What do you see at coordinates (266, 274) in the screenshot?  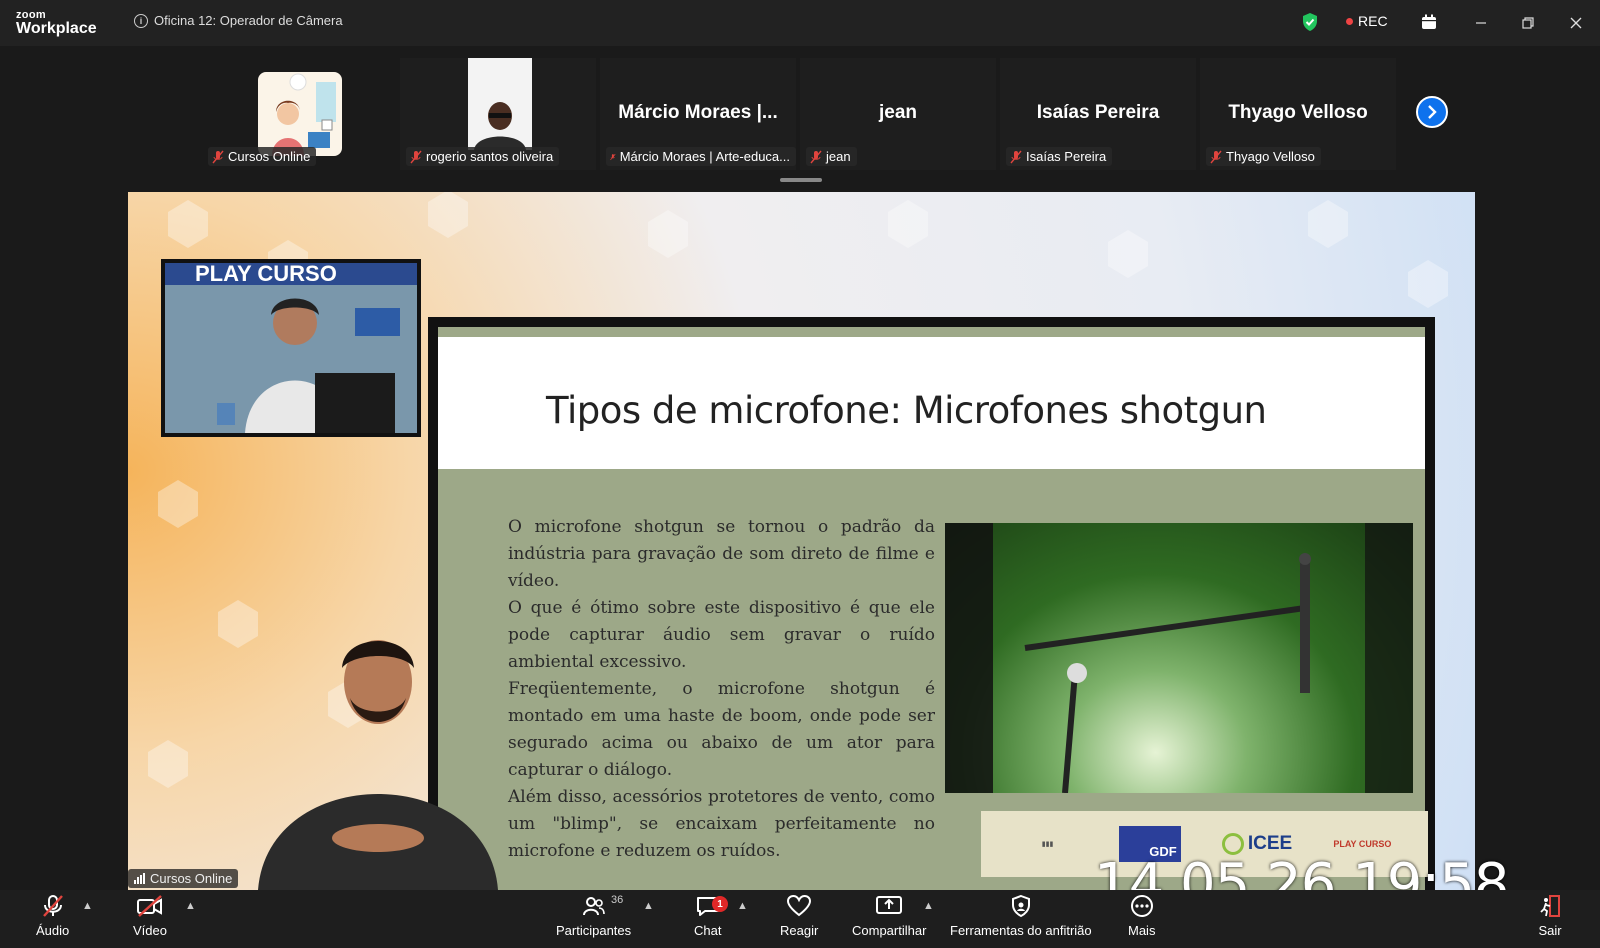 I see `presenter-banner: PLAY CURSO` at bounding box center [266, 274].